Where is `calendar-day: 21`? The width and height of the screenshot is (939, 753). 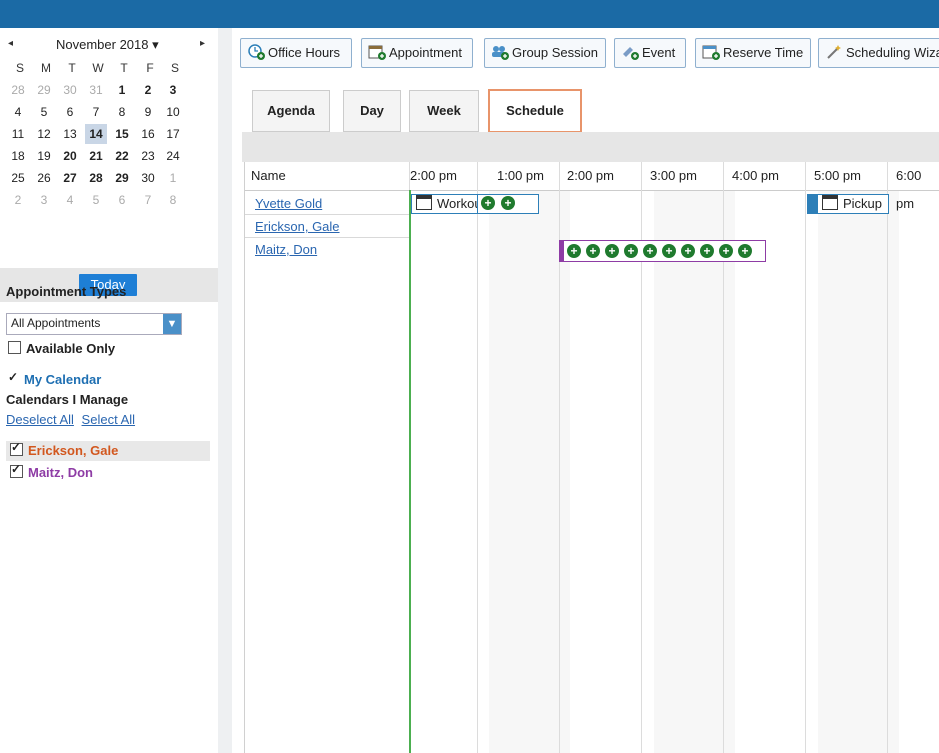
calendar-day: 21 is located at coordinates (96, 156).